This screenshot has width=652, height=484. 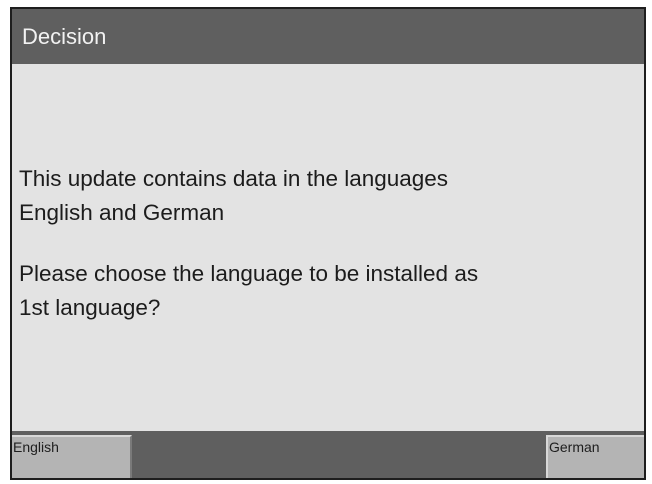 I want to click on dialog-title: Decision, so click(x=328, y=36).